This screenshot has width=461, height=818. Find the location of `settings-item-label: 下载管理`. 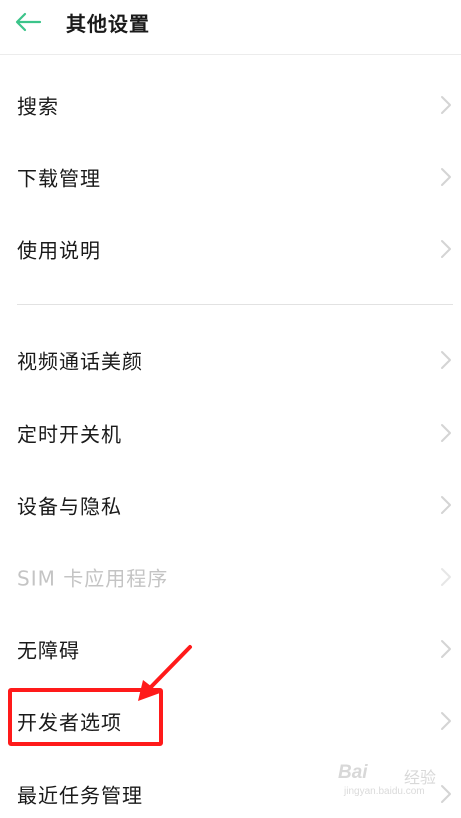

settings-item-label: 下载管理 is located at coordinates (59, 178).